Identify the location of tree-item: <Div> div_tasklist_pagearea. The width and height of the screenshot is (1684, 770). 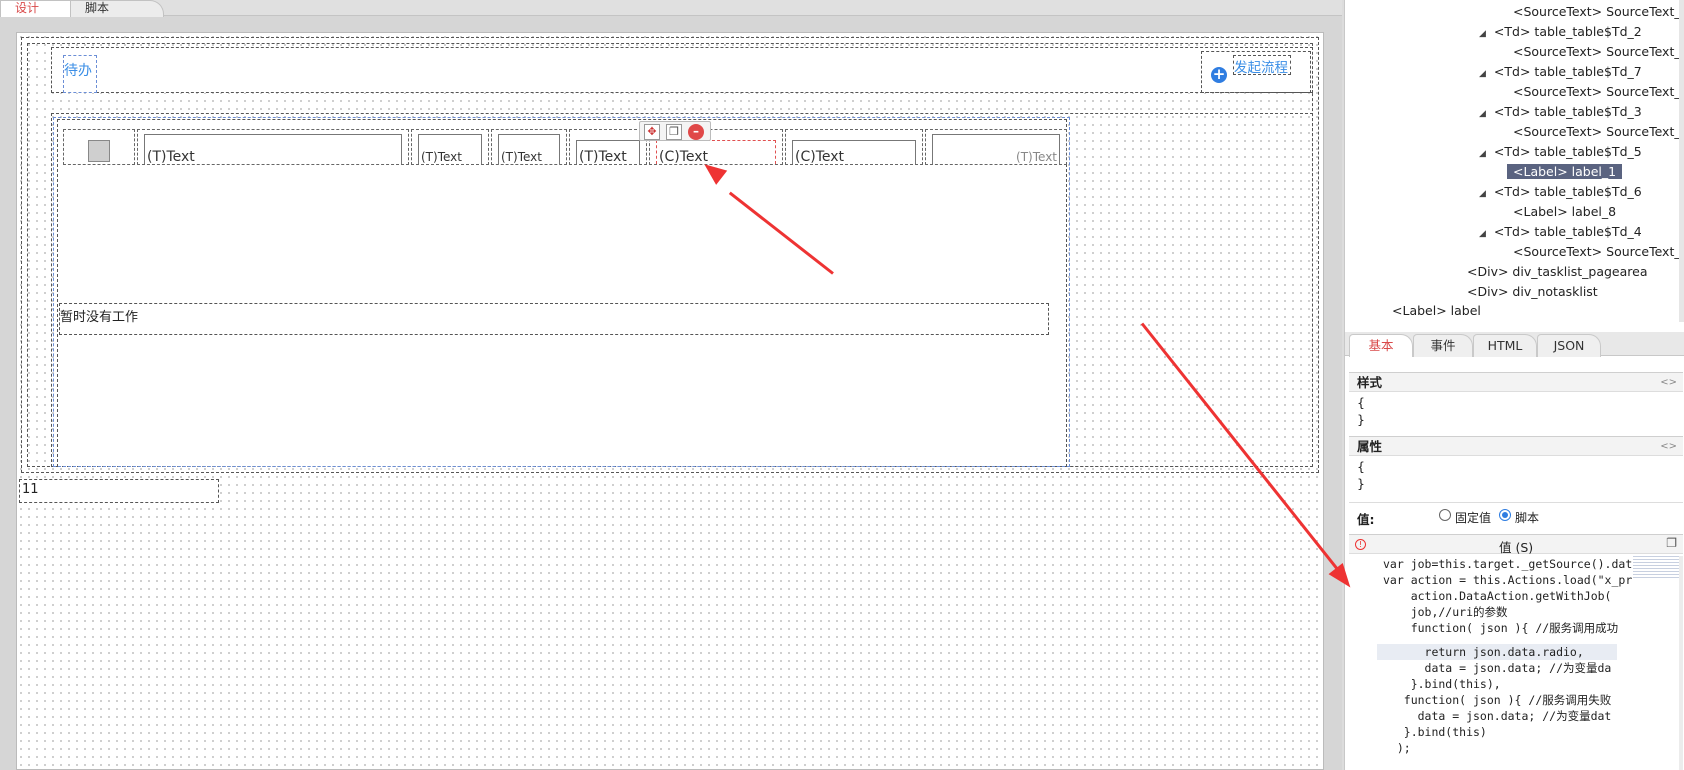
(1557, 272).